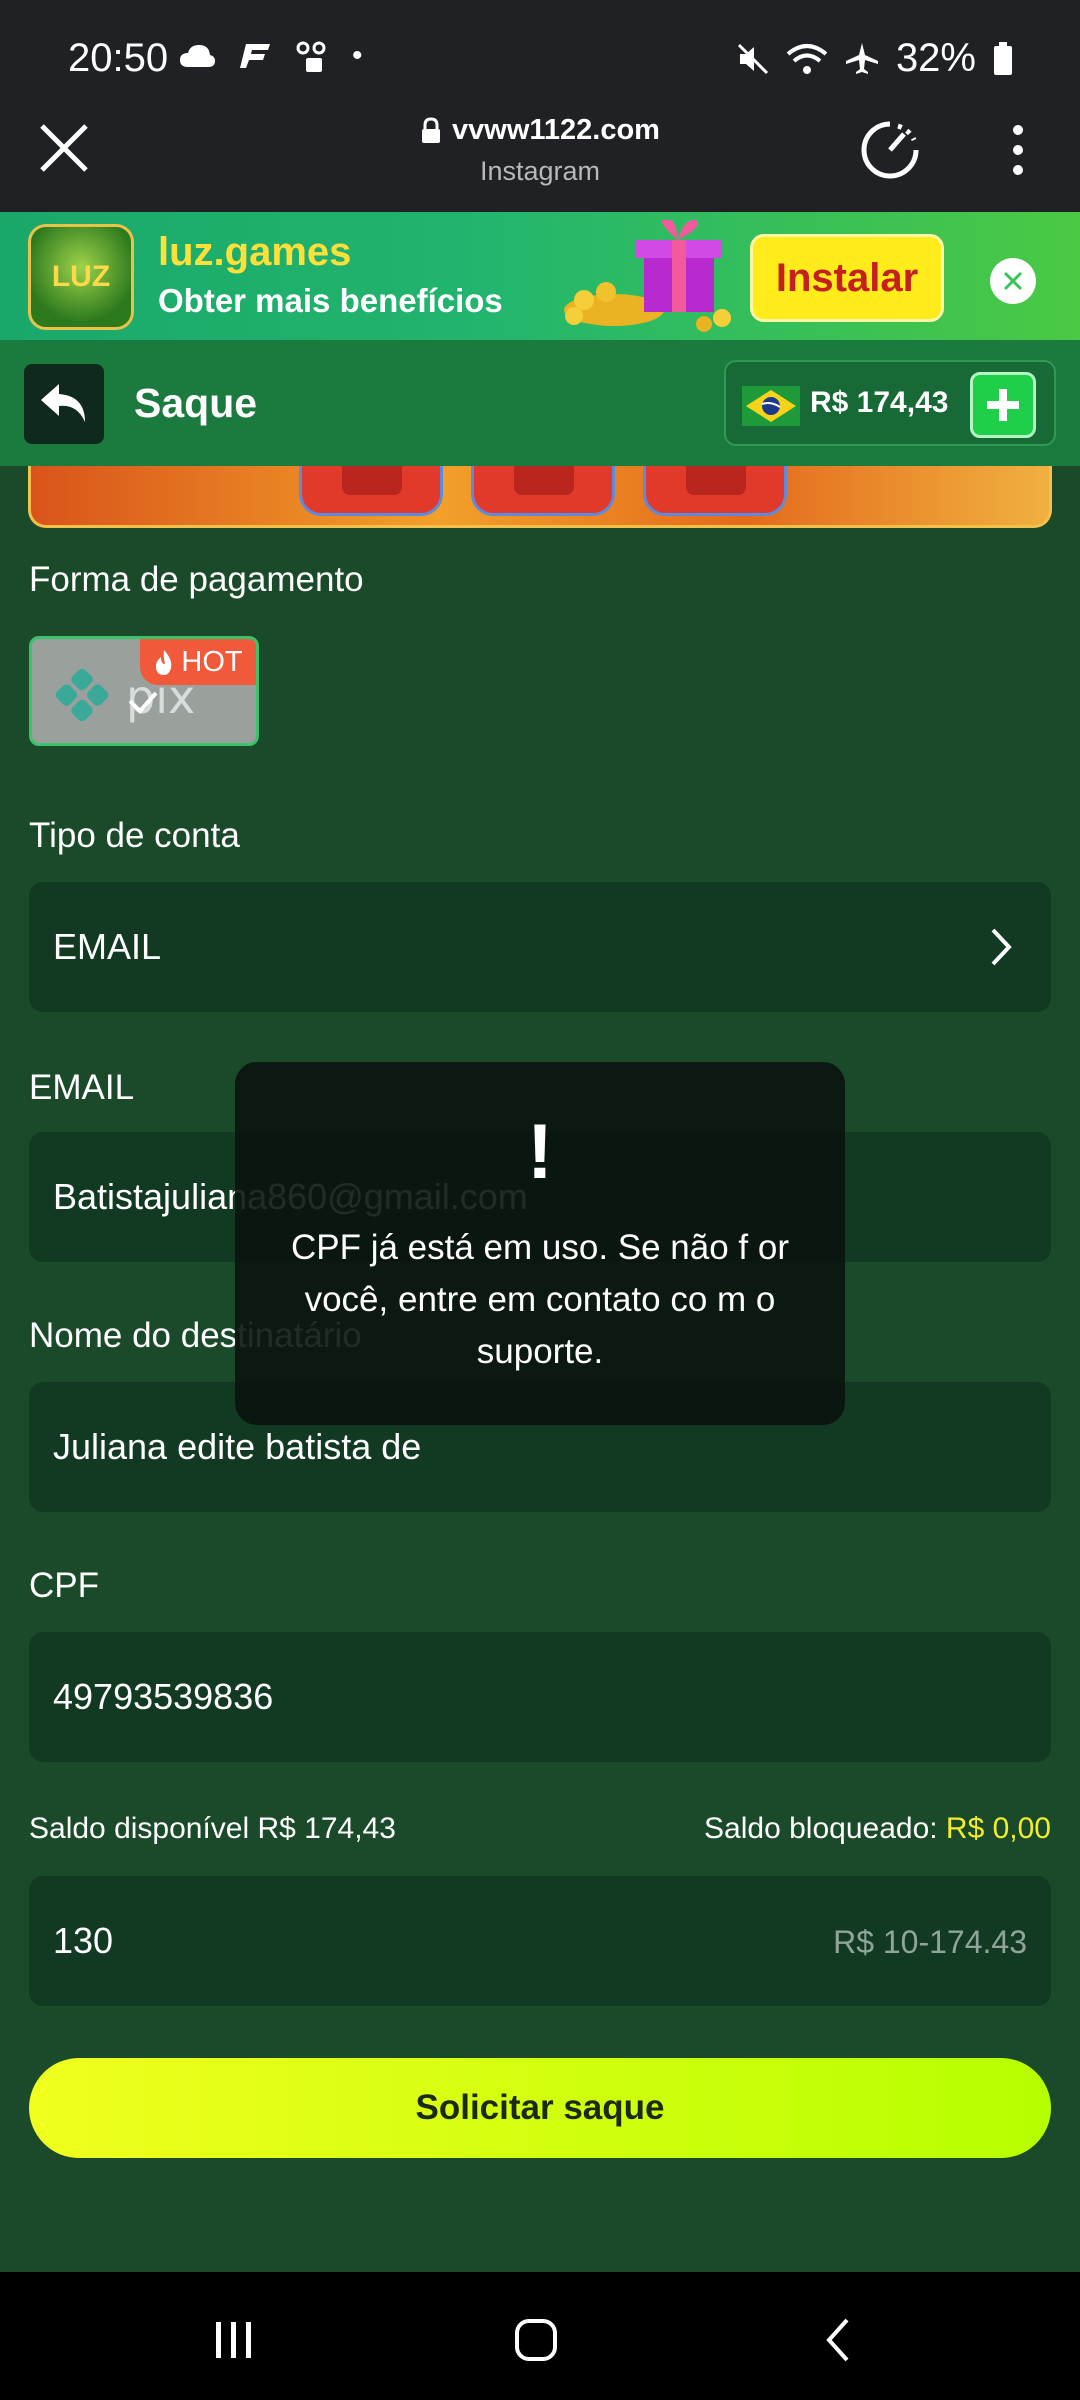 The width and height of the screenshot is (1080, 2400). I want to click on blocked-balance-value: R$ 0,00, so click(998, 1828).